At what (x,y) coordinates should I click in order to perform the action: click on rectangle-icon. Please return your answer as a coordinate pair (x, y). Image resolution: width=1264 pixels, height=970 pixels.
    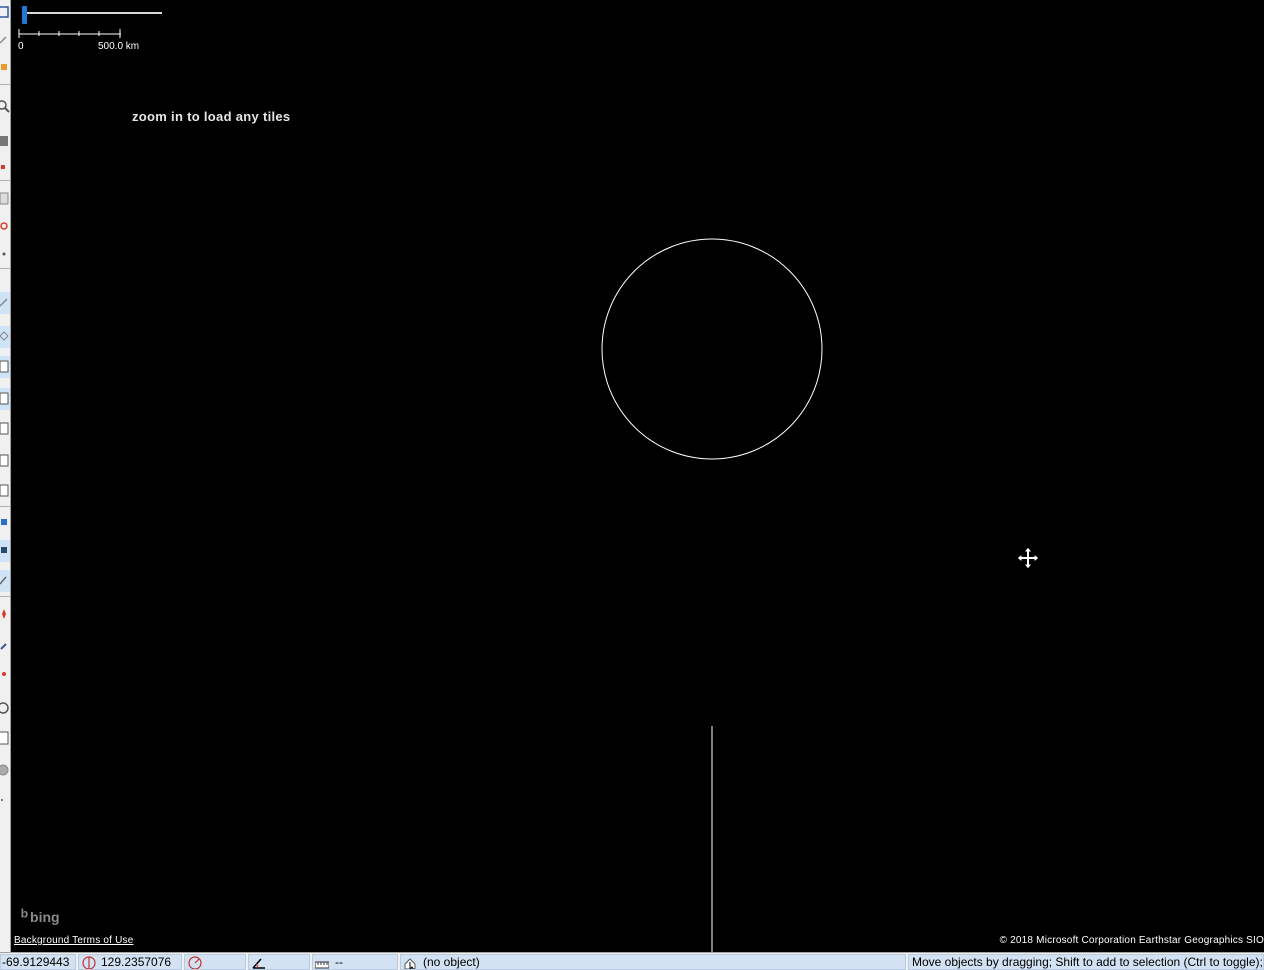
    Looking at the image, I should click on (4, 738).